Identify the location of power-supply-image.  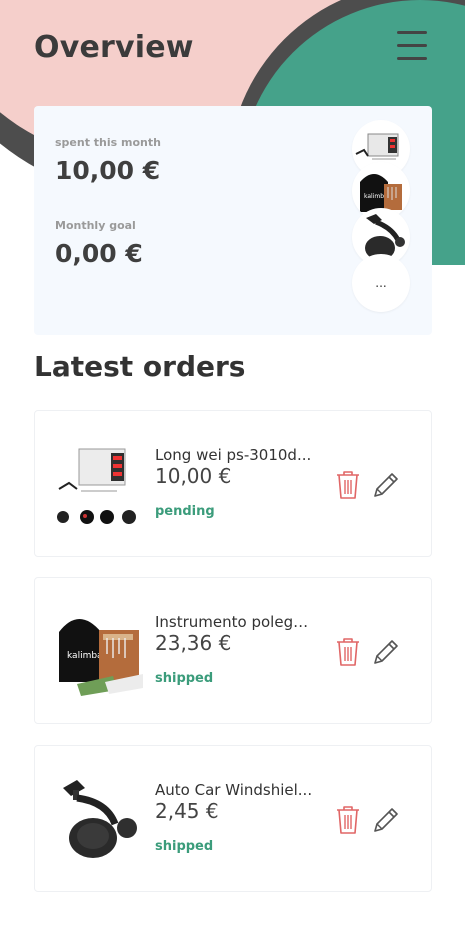
(96, 486).